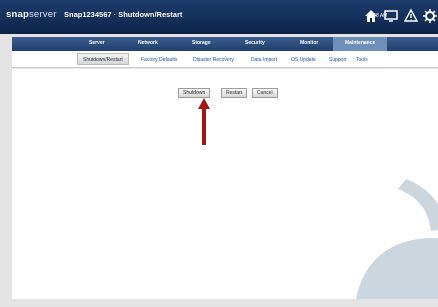  I want to click on window-title: Snap1234567 · Shutdown/Restart, so click(123, 14).